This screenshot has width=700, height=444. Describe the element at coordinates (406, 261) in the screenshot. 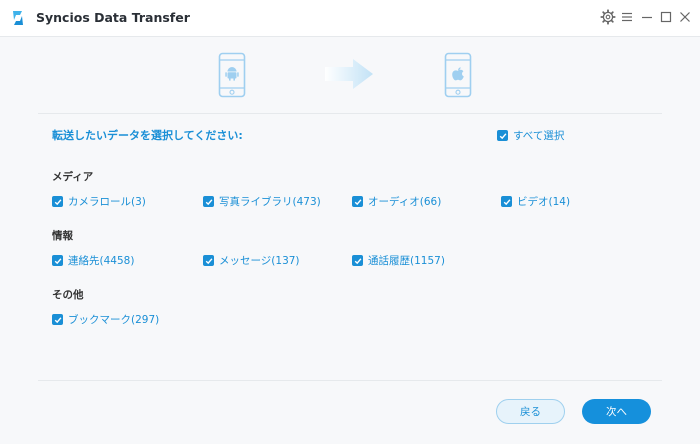

I see `call-history-label: 通話履歴(1157)` at that location.